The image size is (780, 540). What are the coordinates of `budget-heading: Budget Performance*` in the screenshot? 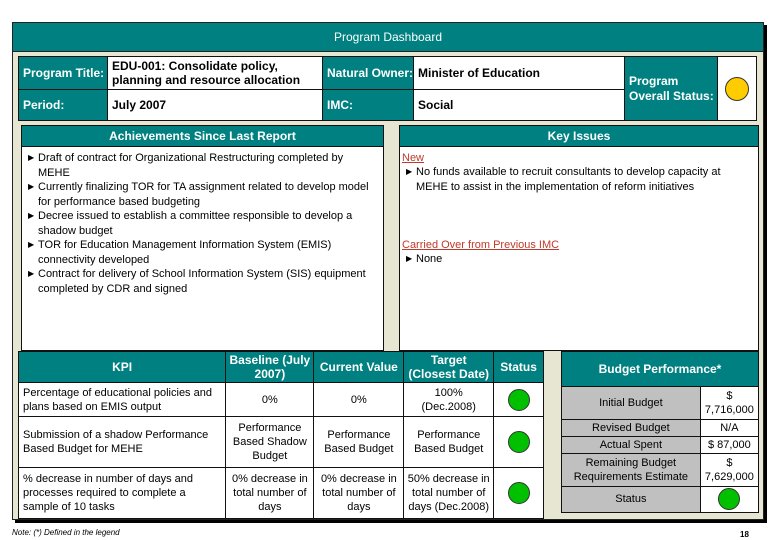 It's located at (660, 369).